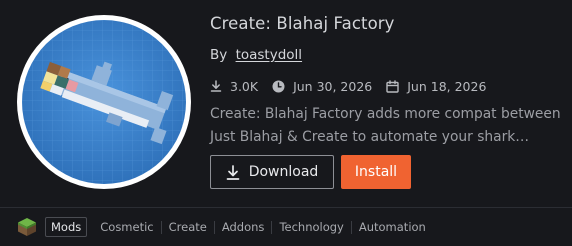 The height and width of the screenshot is (246, 572). I want to click on tag-mods: Mods, so click(66, 227).